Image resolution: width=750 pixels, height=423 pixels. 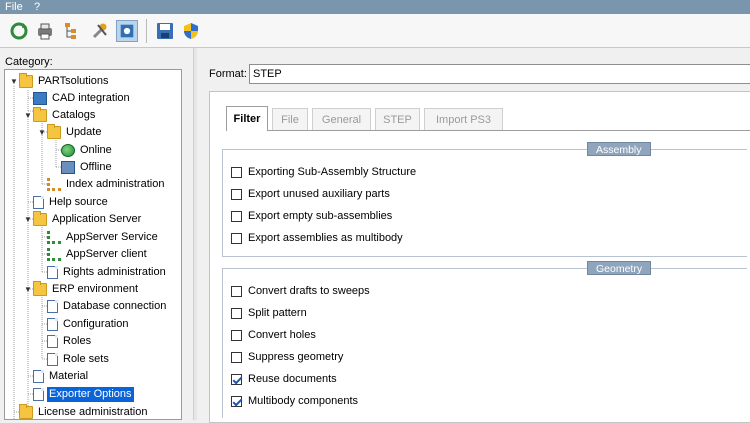 What do you see at coordinates (102, 306) in the screenshot?
I see `tree-item-database-connection: Database connection` at bounding box center [102, 306].